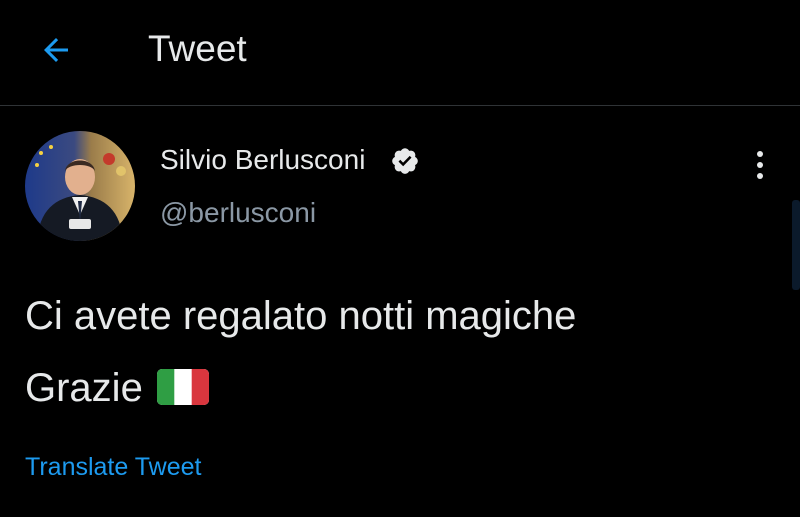 This screenshot has width=800, height=517. I want to click on translate-tweet-link: Translate Tweet, so click(113, 467).